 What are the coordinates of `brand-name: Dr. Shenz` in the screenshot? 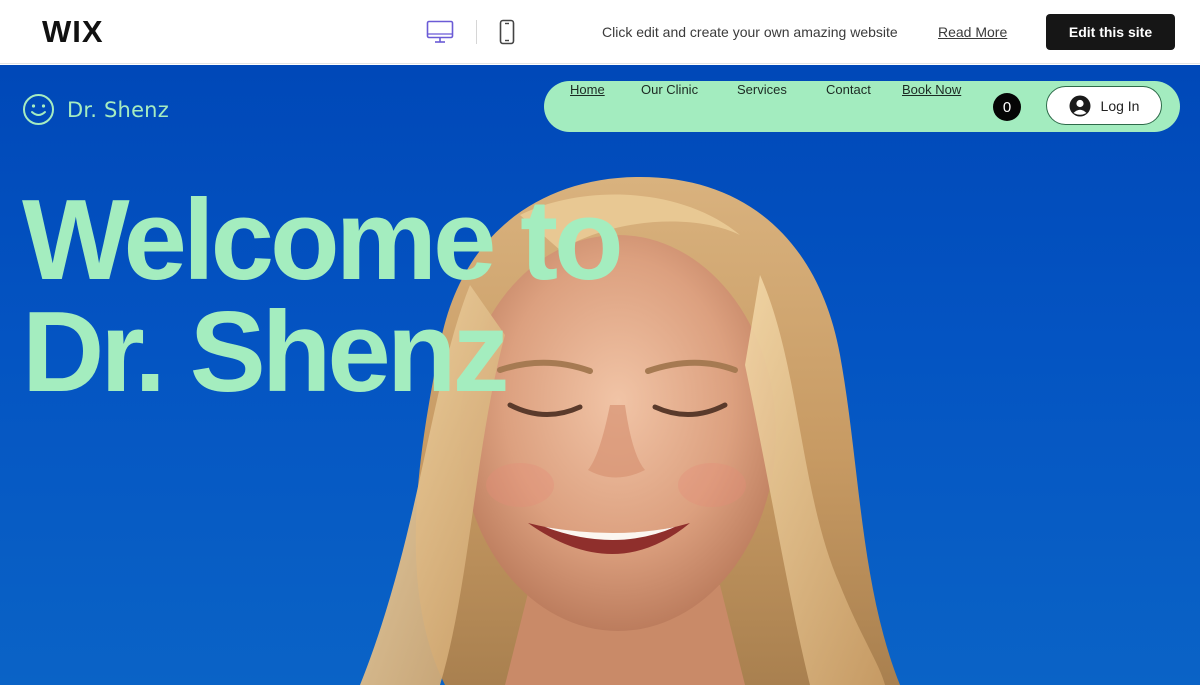 It's located at (118, 109).